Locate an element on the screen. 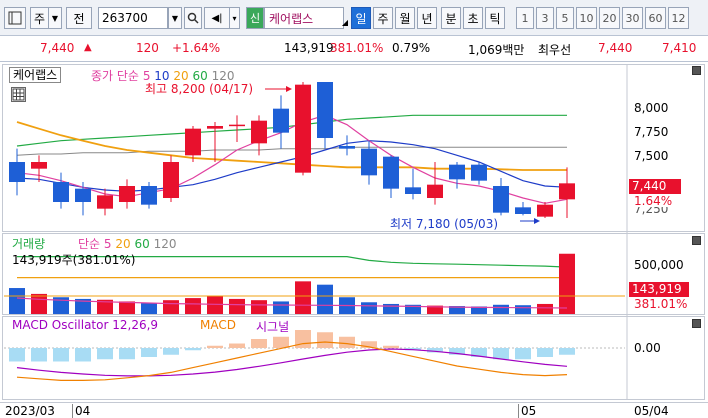 The width and height of the screenshot is (708, 418). ma120-line is located at coordinates (291, 151).